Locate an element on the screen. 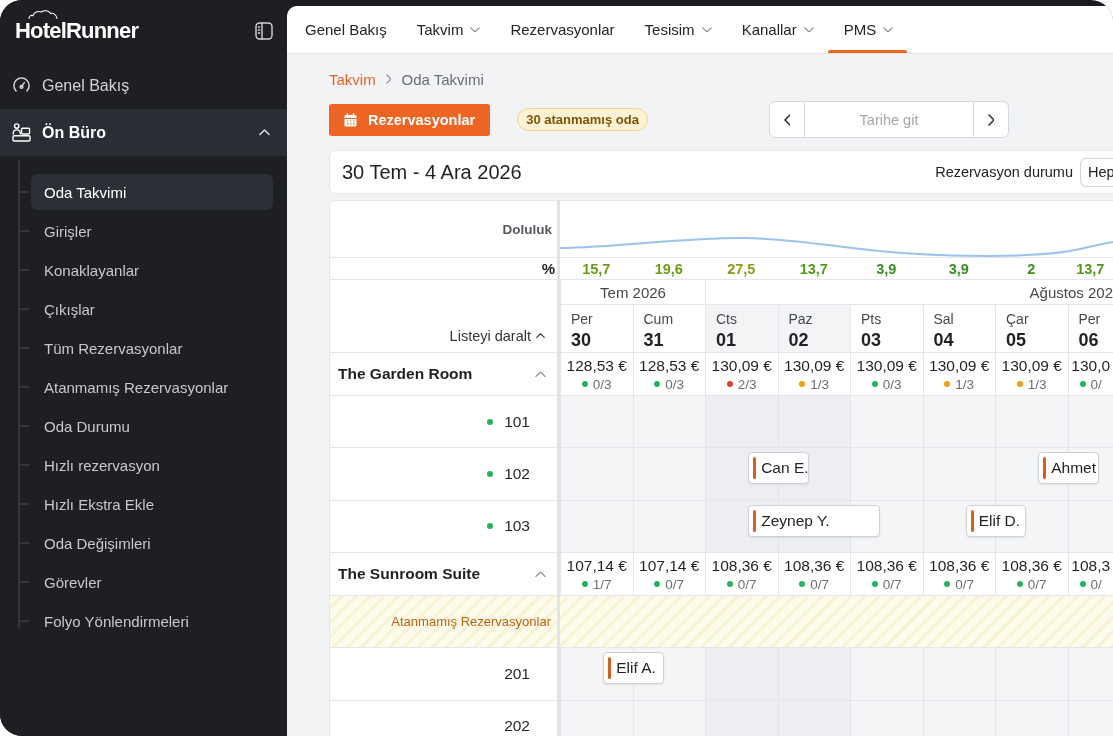 The width and height of the screenshot is (1113, 736). nav-tab: Rezervasyonlar is located at coordinates (561, 29).